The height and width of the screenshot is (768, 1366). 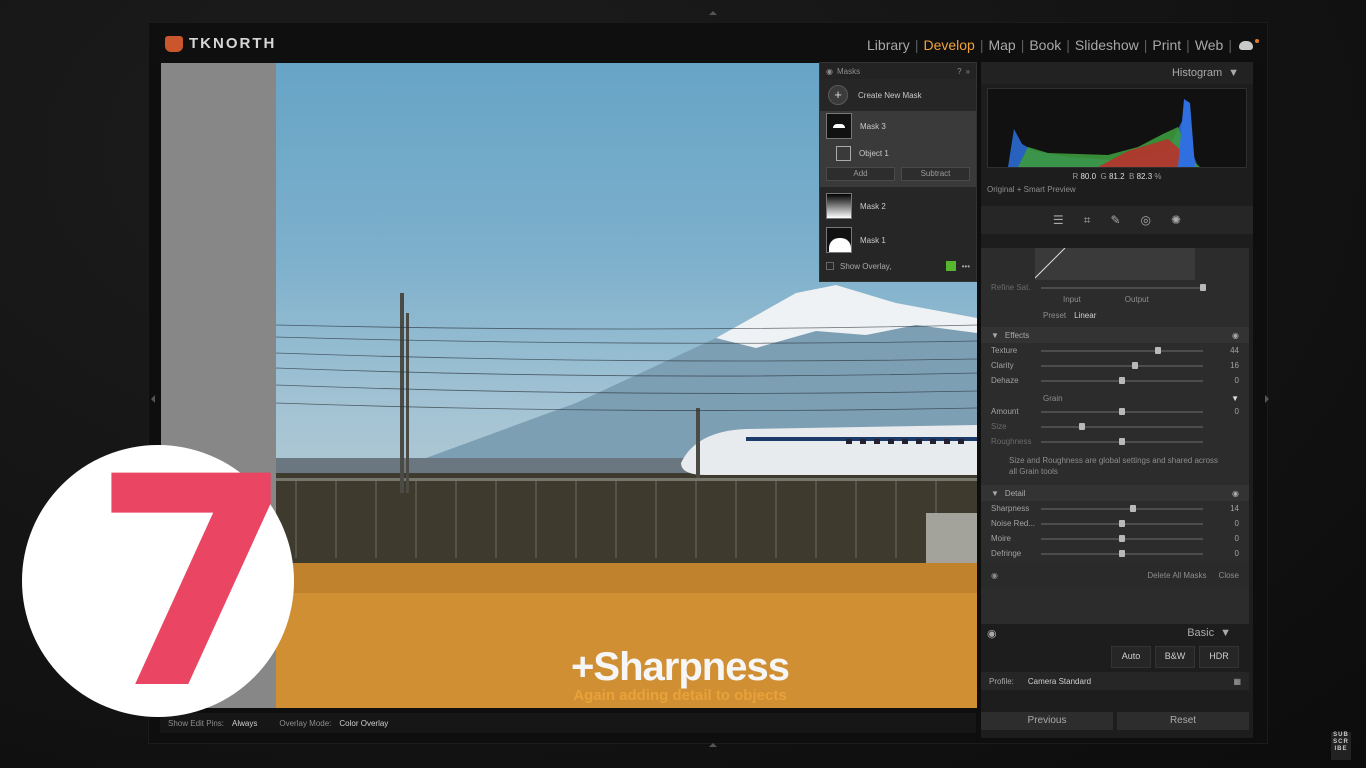 What do you see at coordinates (898, 206) in the screenshot?
I see `mask-item-mask-2: Mask 2` at bounding box center [898, 206].